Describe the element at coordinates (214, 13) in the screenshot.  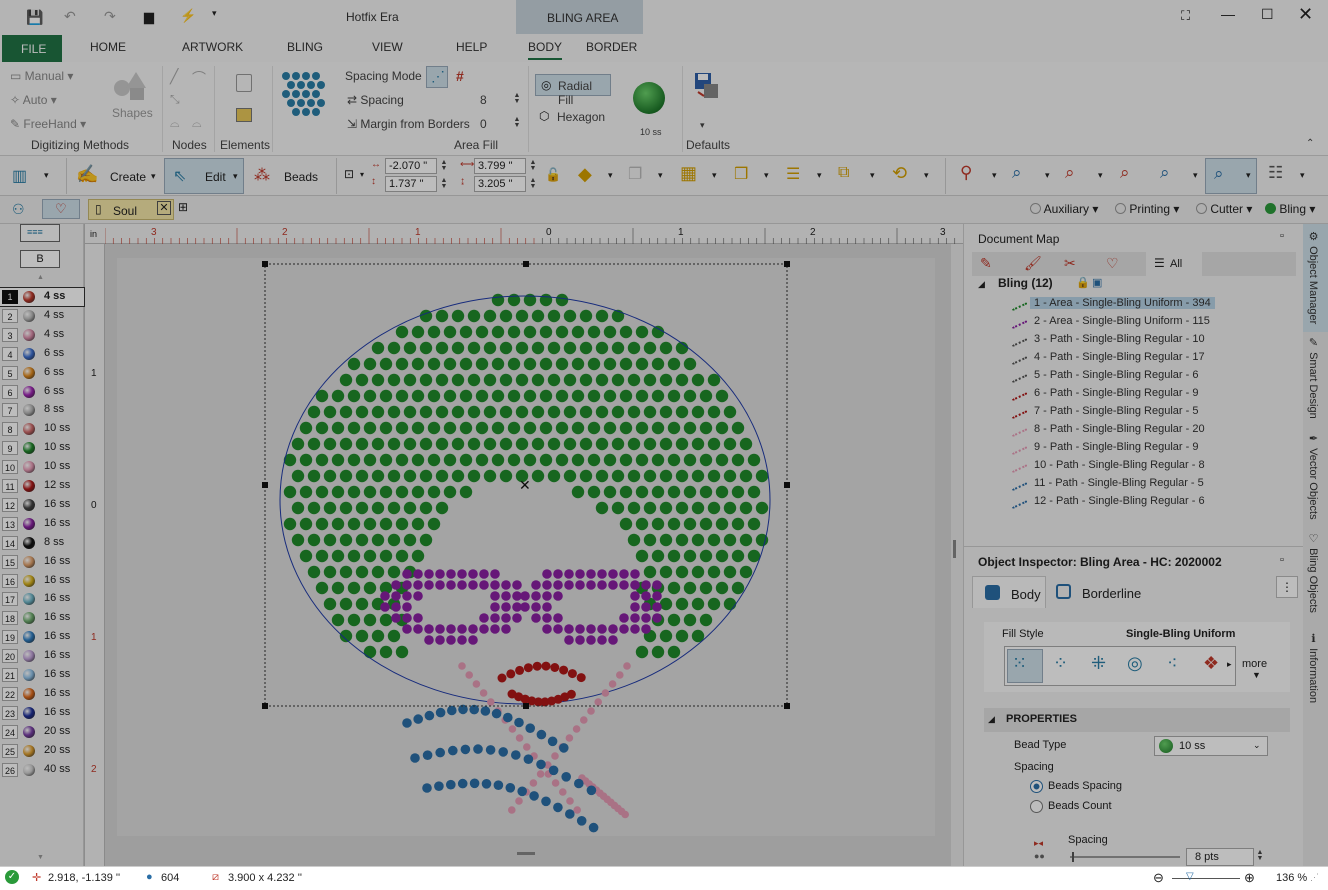
I see `quick-access-dropdown-icon: ▾` at that location.